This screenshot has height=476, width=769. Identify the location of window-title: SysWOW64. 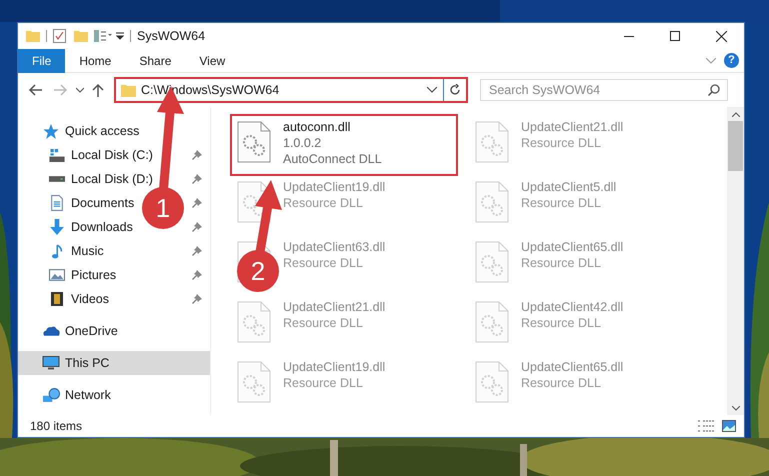
(171, 36).